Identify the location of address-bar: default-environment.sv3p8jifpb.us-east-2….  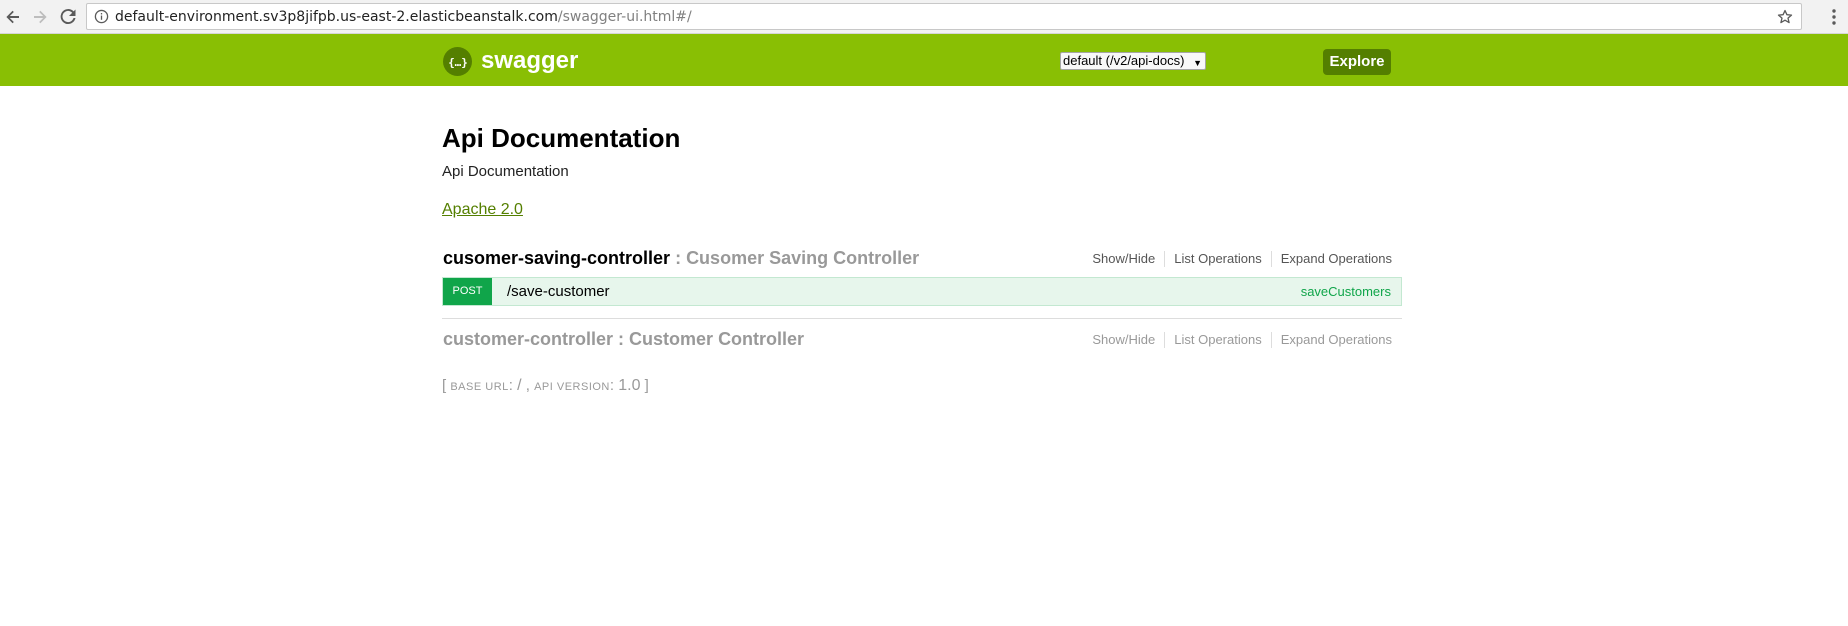
(944, 16).